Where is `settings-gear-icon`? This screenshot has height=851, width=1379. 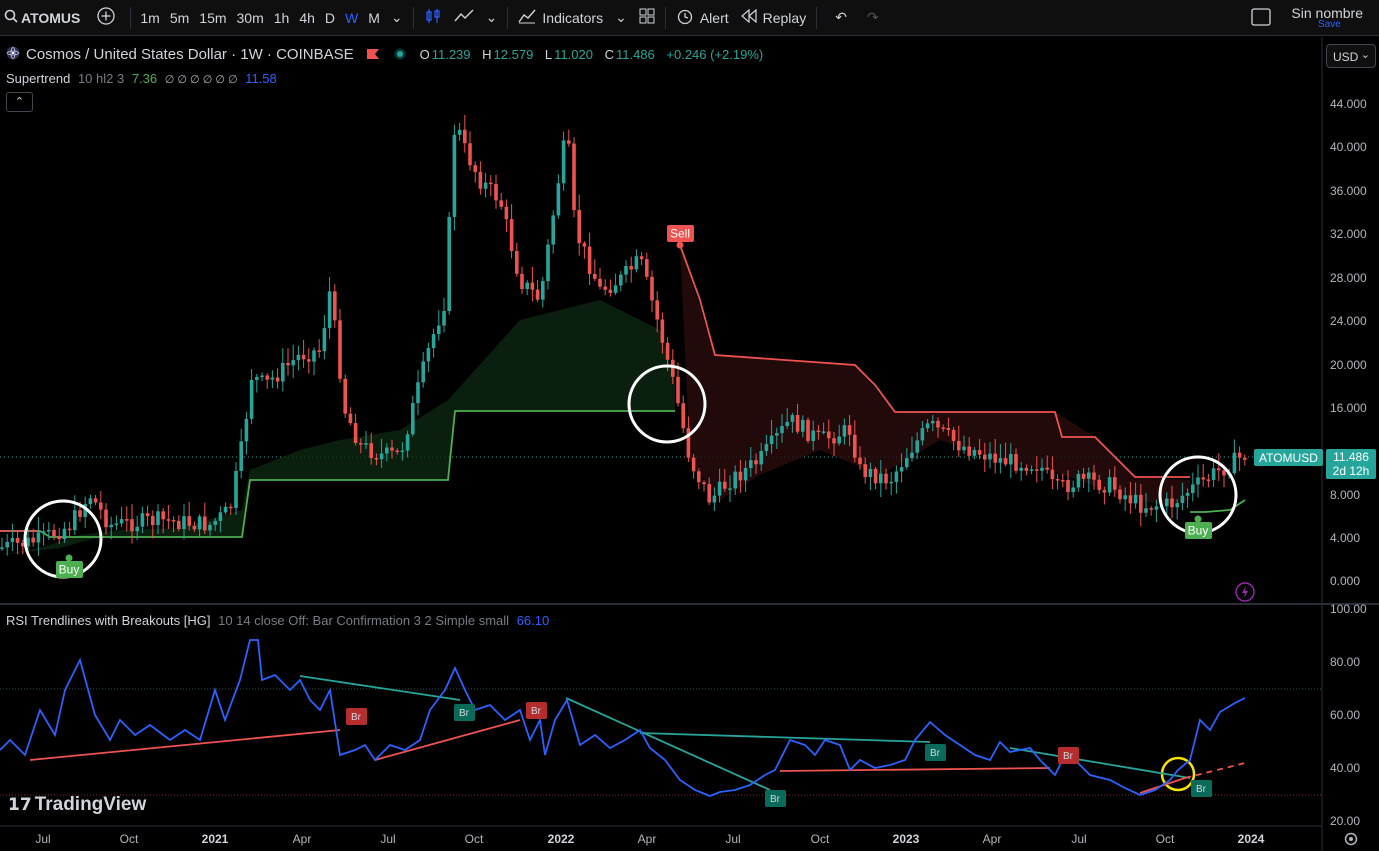 settings-gear-icon is located at coordinates (1351, 839).